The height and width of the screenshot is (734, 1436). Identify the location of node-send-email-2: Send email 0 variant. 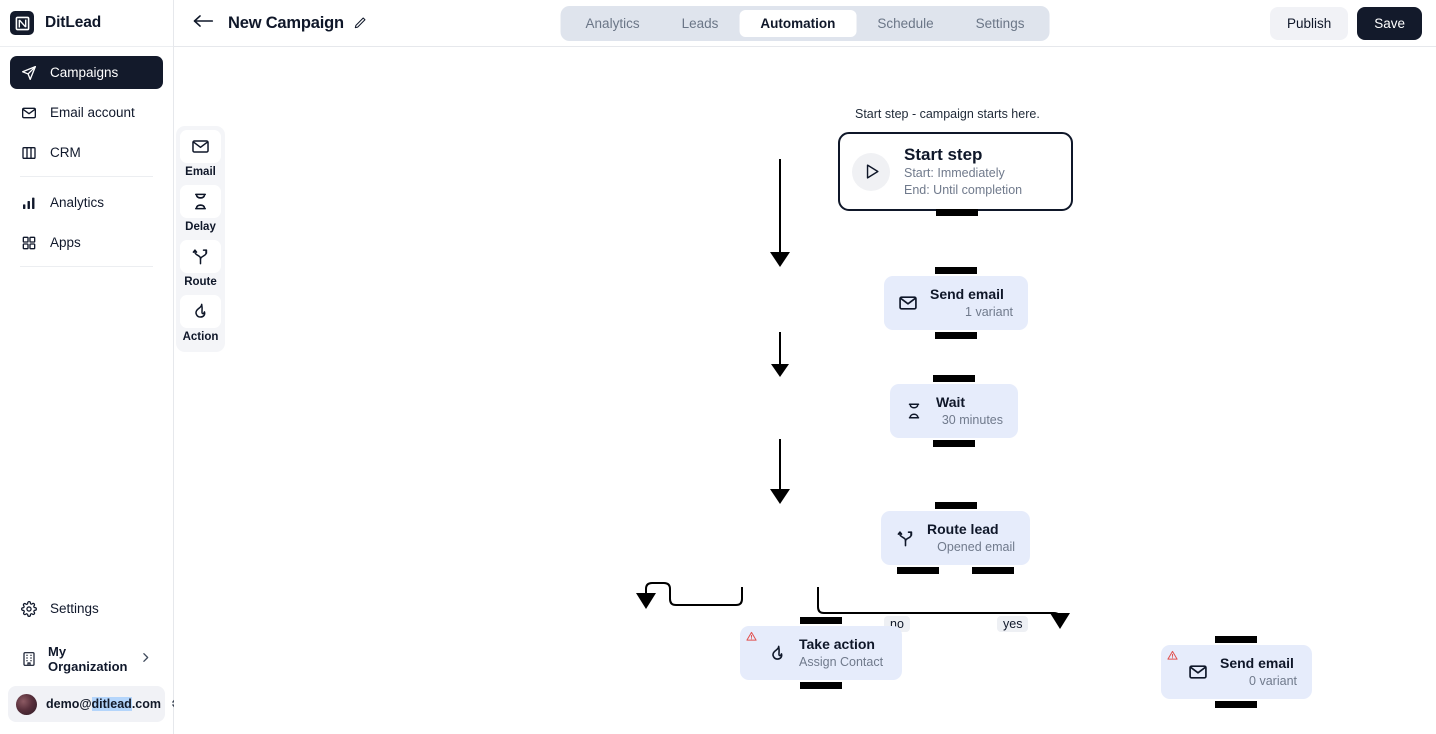
(1236, 672).